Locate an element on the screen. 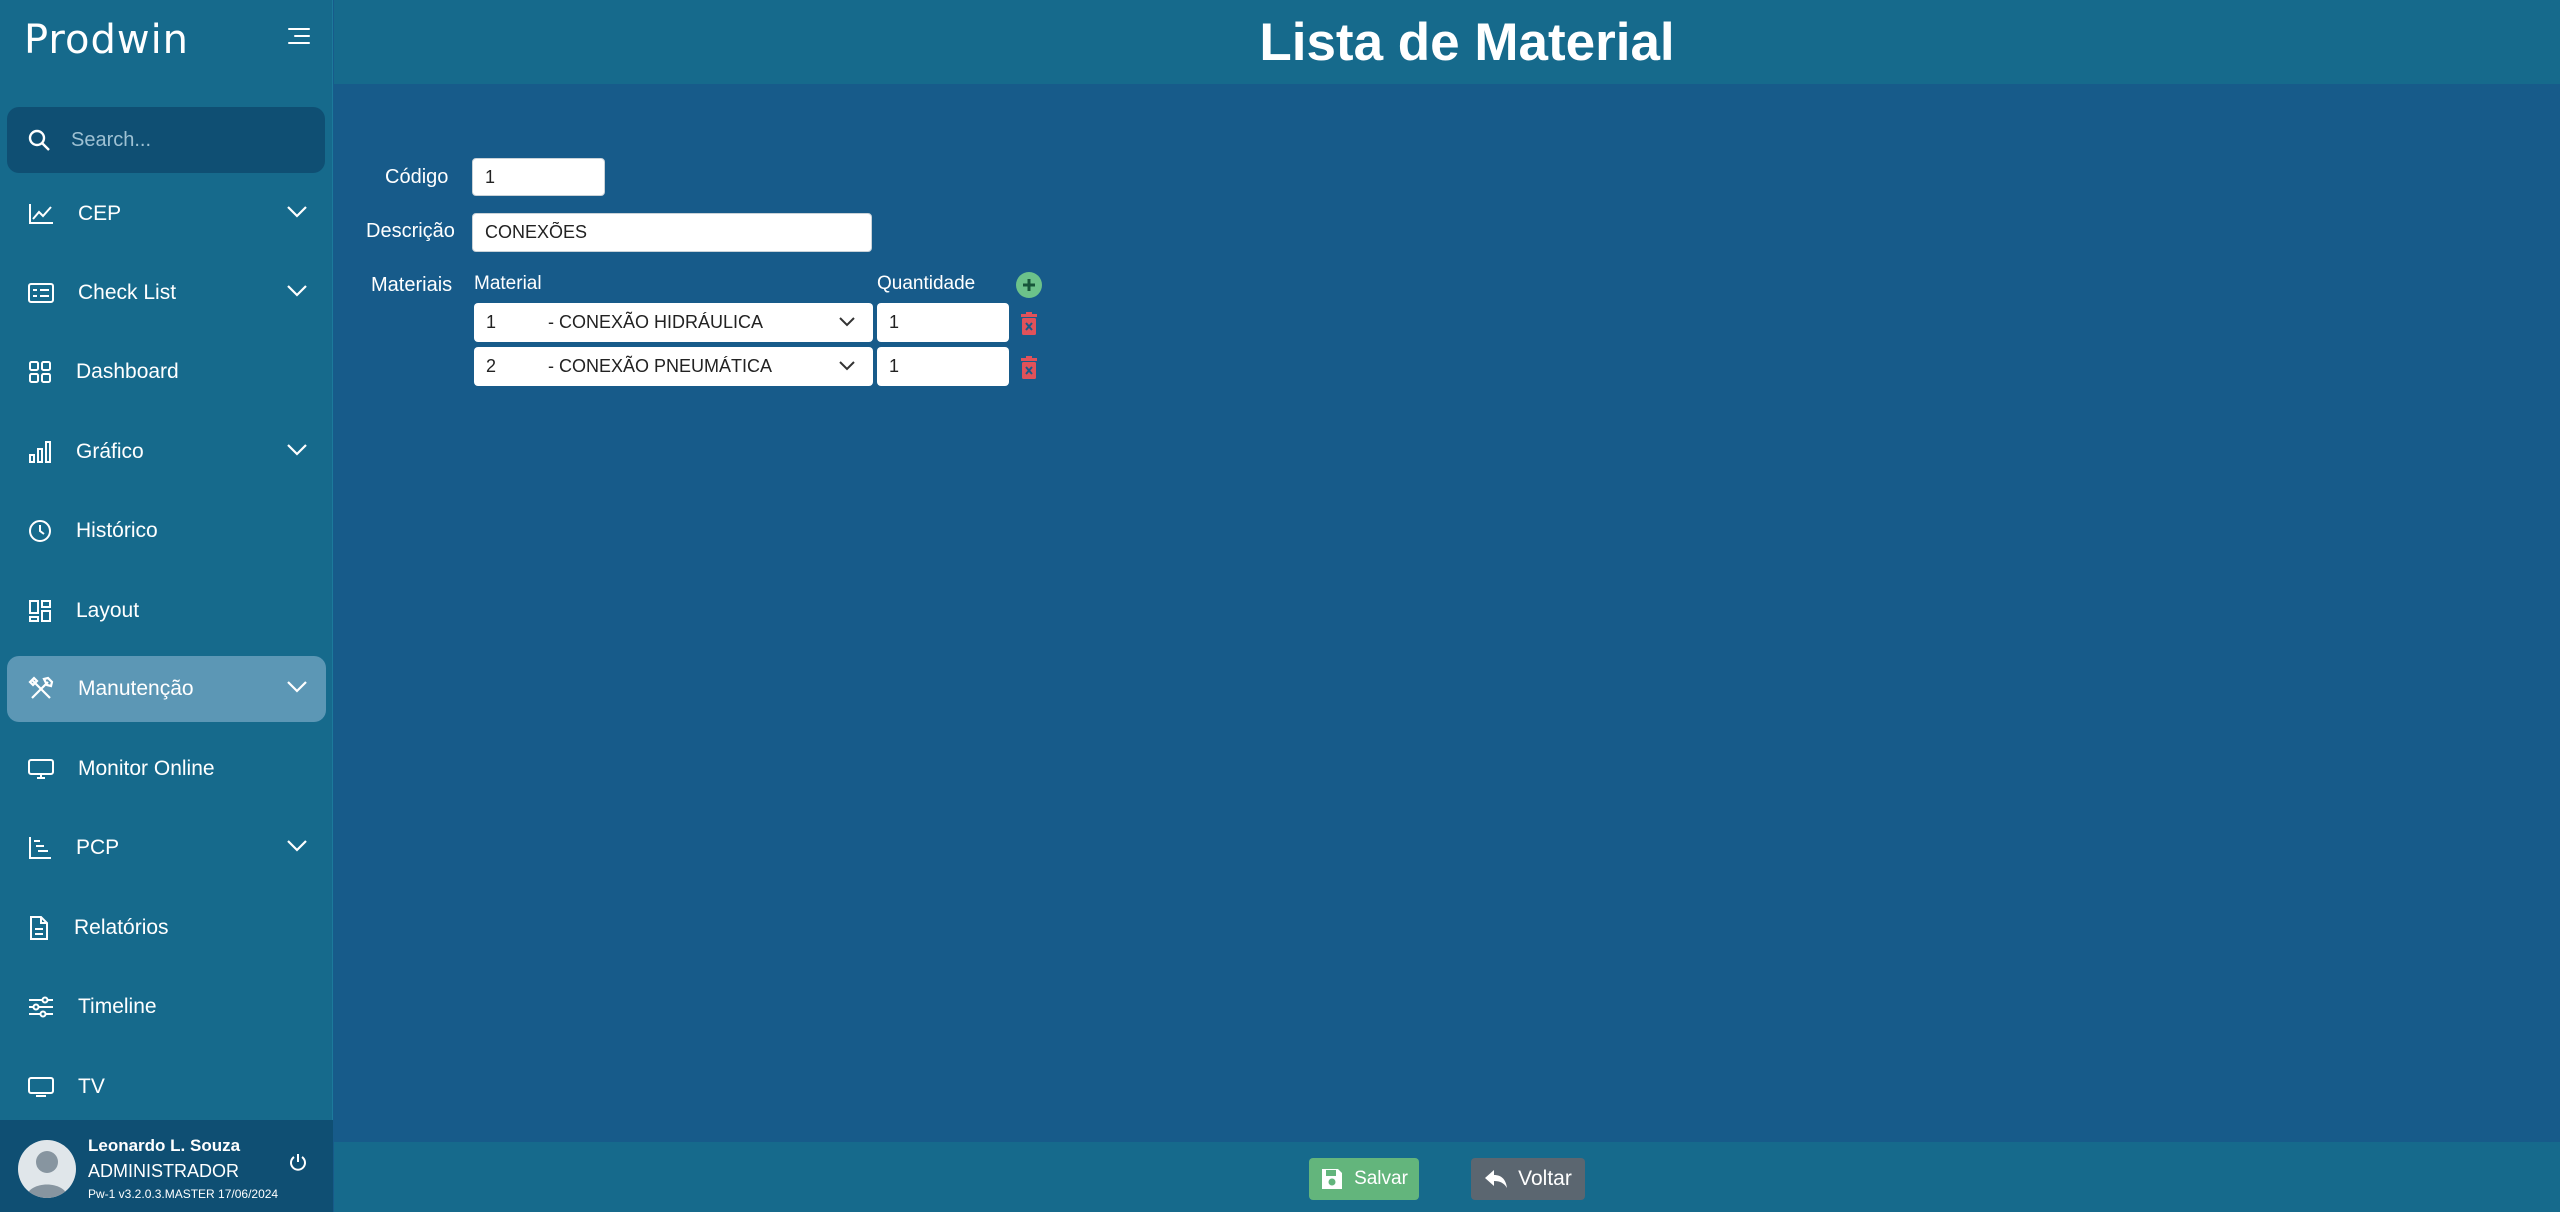 The width and height of the screenshot is (2560, 1212). tv-icon is located at coordinates (41, 1086).